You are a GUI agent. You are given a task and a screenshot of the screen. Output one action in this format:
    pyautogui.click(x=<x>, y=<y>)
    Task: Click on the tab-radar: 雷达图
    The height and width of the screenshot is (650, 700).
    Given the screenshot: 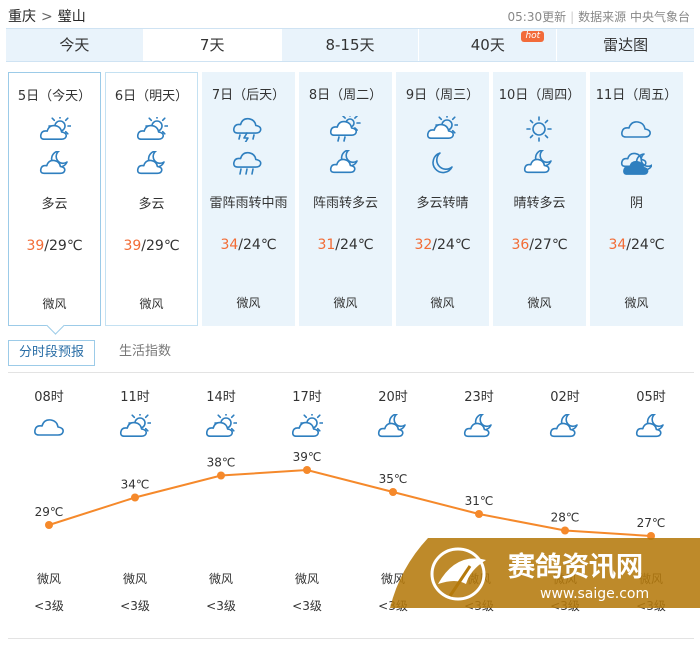 What is the action you would take?
    pyautogui.click(x=625, y=45)
    